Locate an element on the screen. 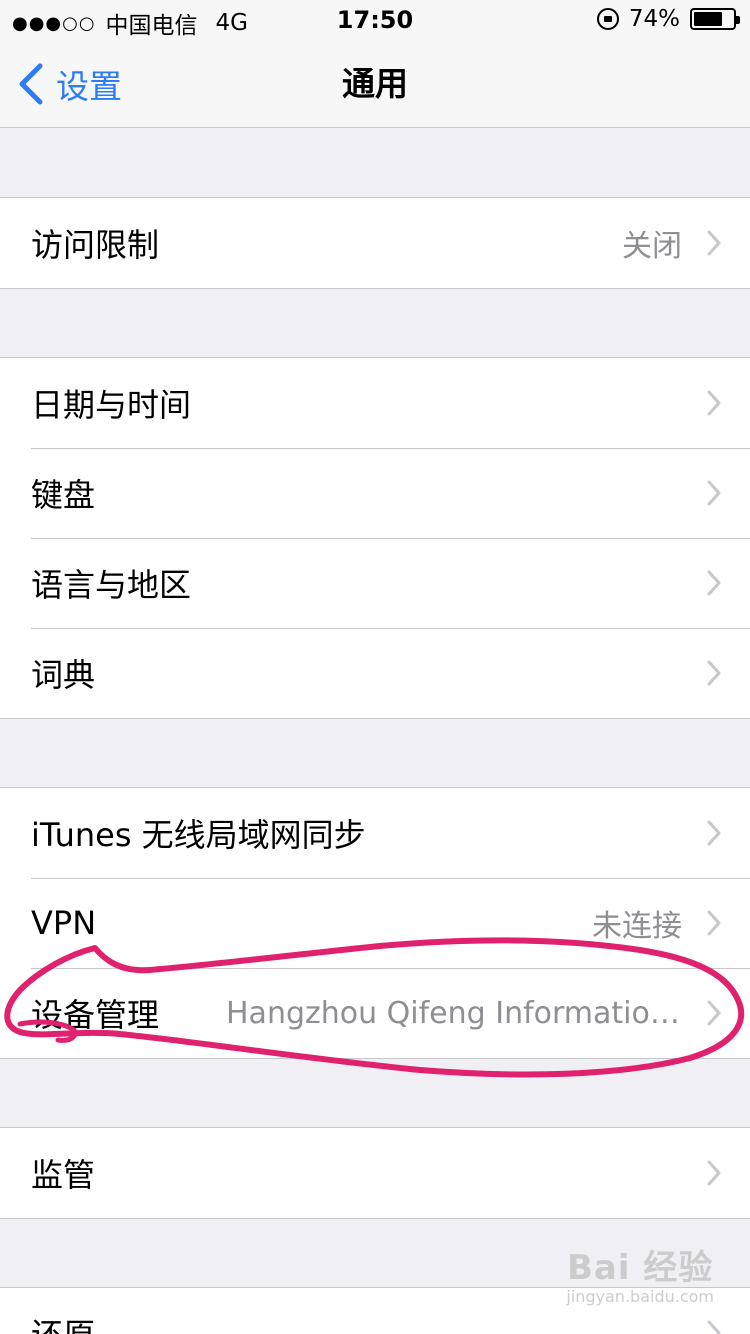  row-supervision: 监管 is located at coordinates (375, 1173).